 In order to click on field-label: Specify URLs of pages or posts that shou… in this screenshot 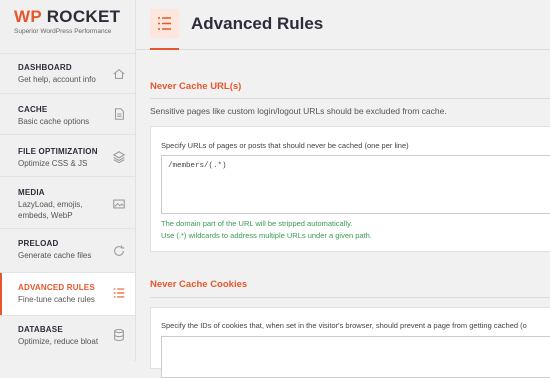, I will do `click(285, 145)`.